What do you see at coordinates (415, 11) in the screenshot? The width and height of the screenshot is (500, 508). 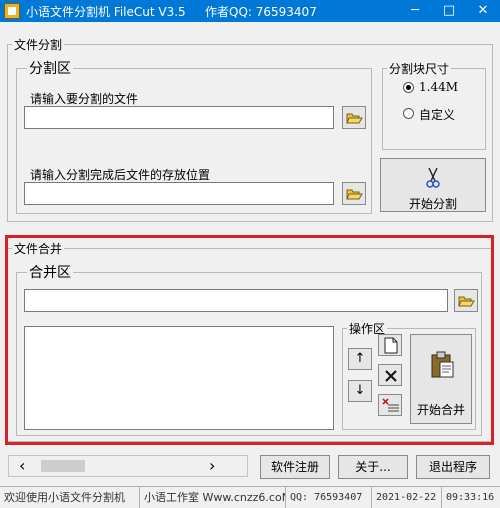 I see `minimize-button: ─` at bounding box center [415, 11].